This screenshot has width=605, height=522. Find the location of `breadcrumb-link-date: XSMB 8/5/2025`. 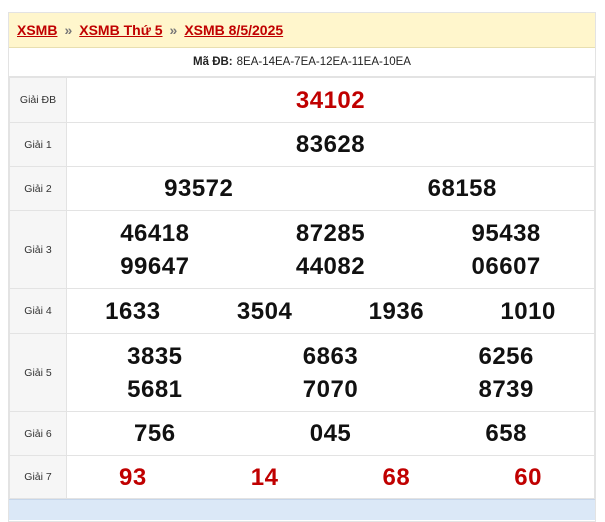

breadcrumb-link-date: XSMB 8/5/2025 is located at coordinates (233, 30).